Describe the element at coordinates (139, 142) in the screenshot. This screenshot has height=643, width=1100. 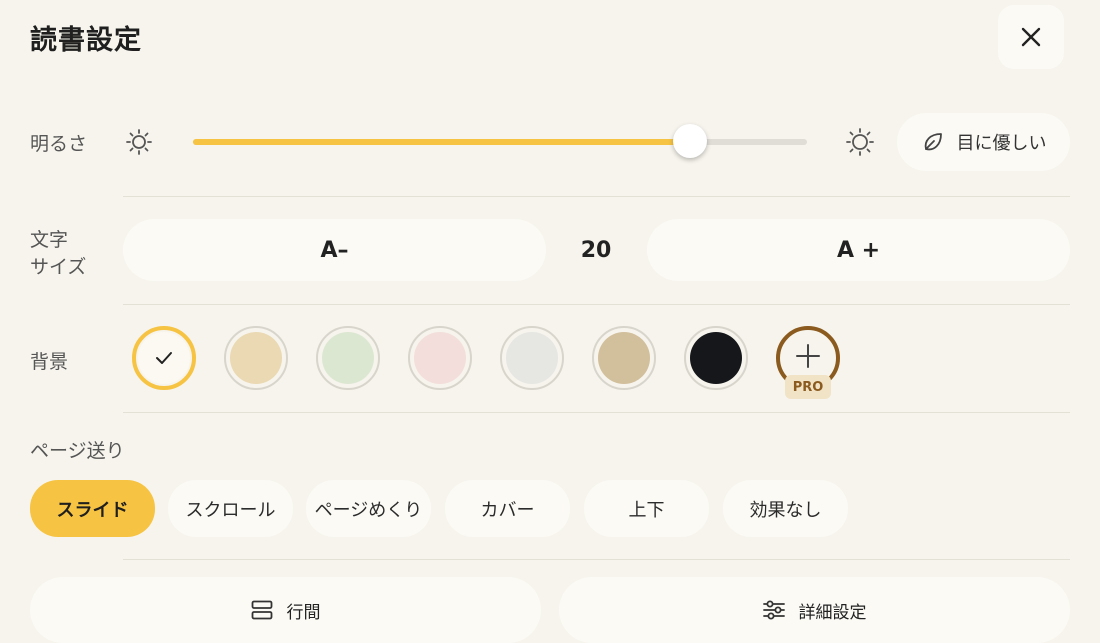
I see `sun-dim-icon` at that location.